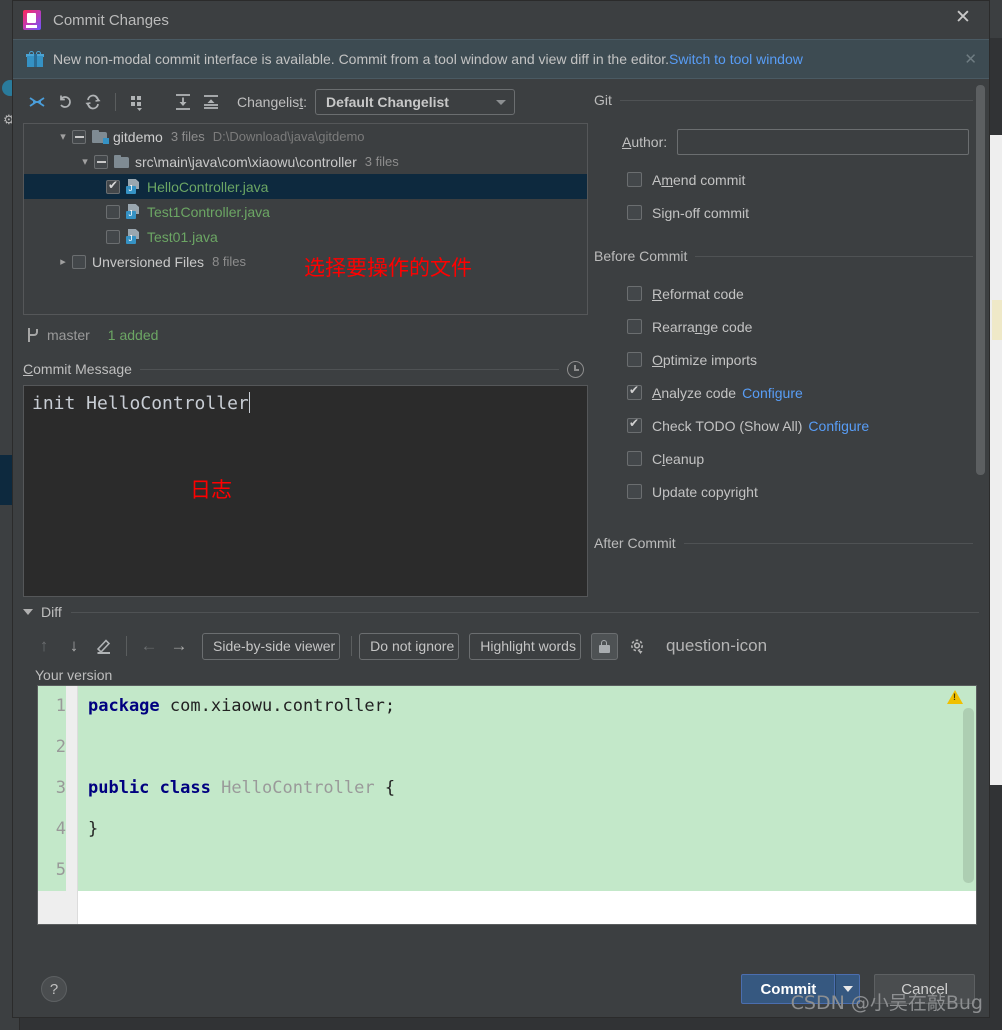  What do you see at coordinates (28, 612) in the screenshot?
I see `chevron-down-icon` at bounding box center [28, 612].